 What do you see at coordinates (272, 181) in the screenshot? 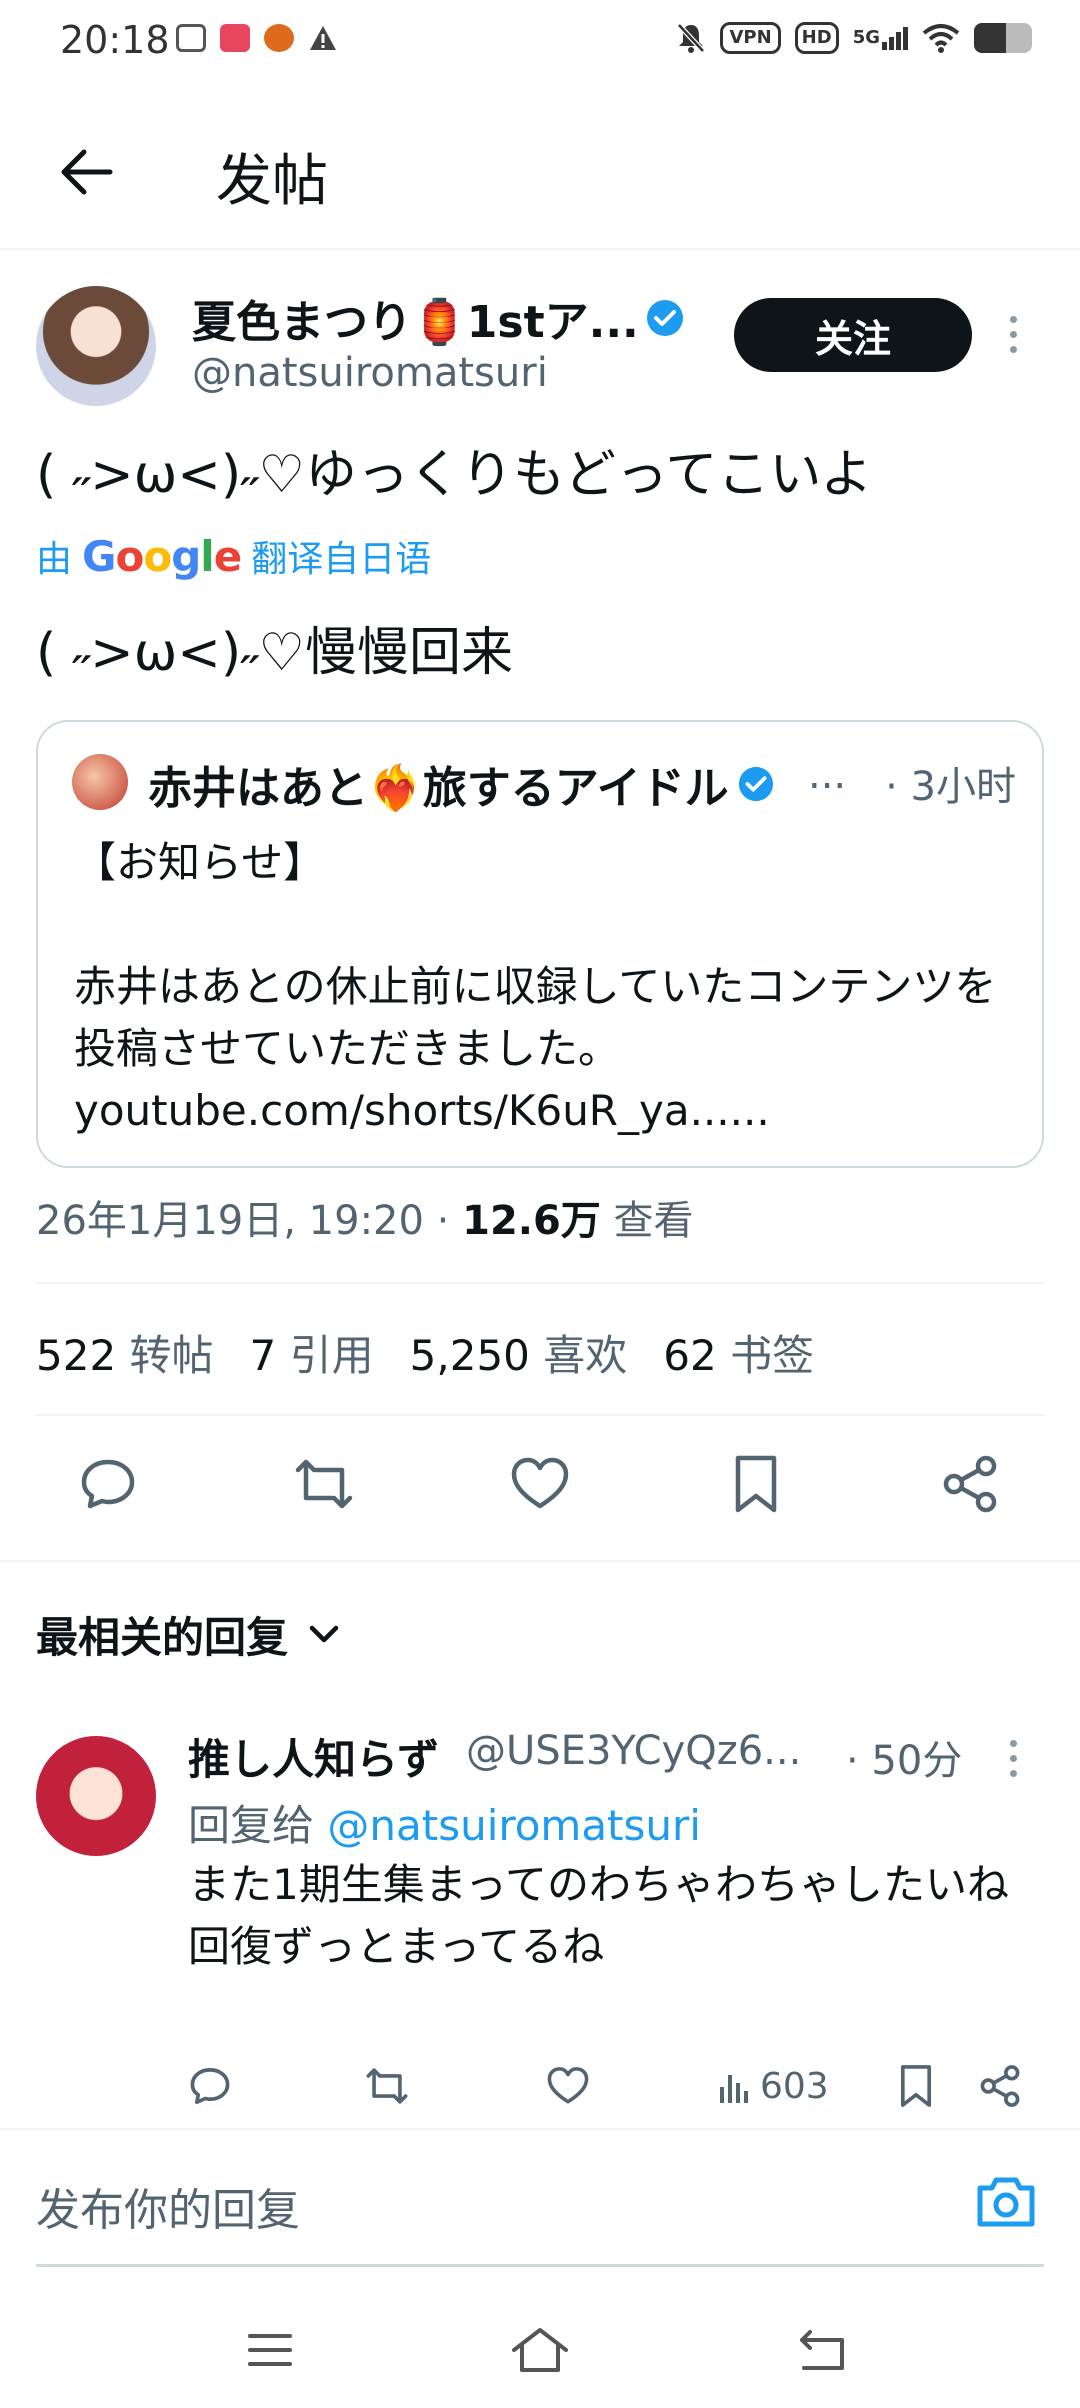
I see `page-title: 发帖` at bounding box center [272, 181].